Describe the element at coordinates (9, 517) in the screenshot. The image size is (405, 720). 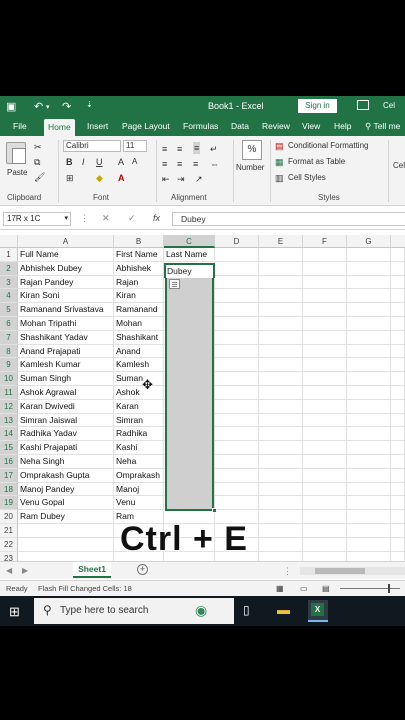
I see `row-header: 20` at that location.